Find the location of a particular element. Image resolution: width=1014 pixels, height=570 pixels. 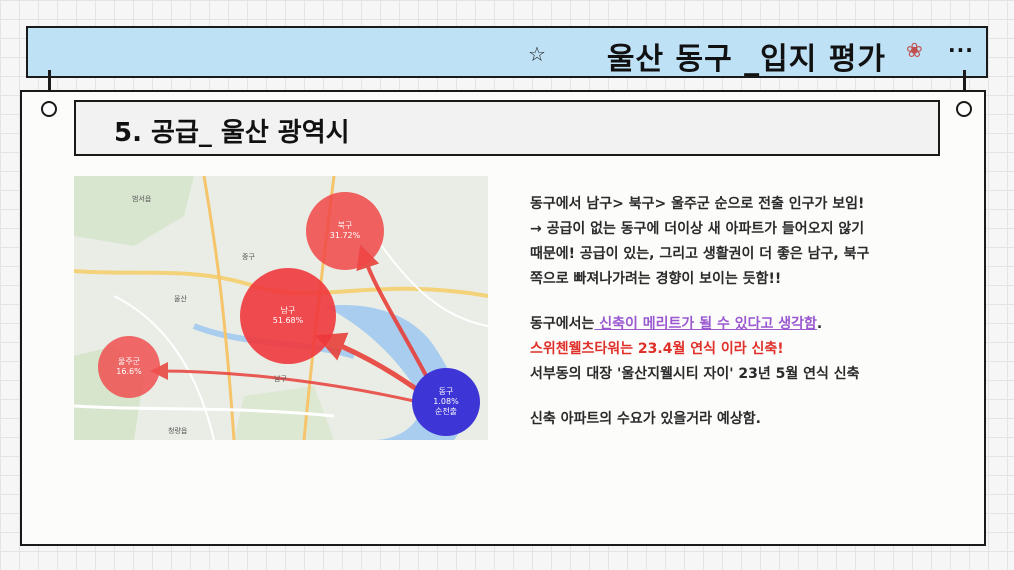

text-line: → 공급이 없는 동구에 더이상 새 아파트가 들어오지 않기 is located at coordinates (697, 229).